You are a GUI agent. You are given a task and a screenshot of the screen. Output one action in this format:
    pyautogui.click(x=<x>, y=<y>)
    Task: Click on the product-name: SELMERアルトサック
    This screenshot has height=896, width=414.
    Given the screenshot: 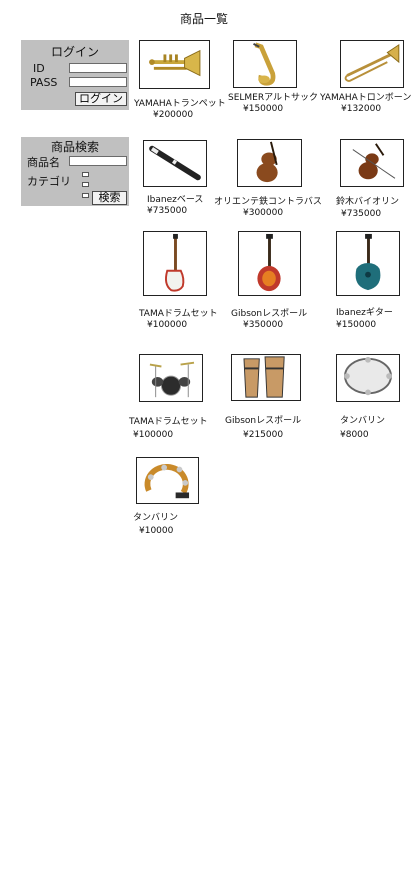 What is the action you would take?
    pyautogui.click(x=273, y=96)
    